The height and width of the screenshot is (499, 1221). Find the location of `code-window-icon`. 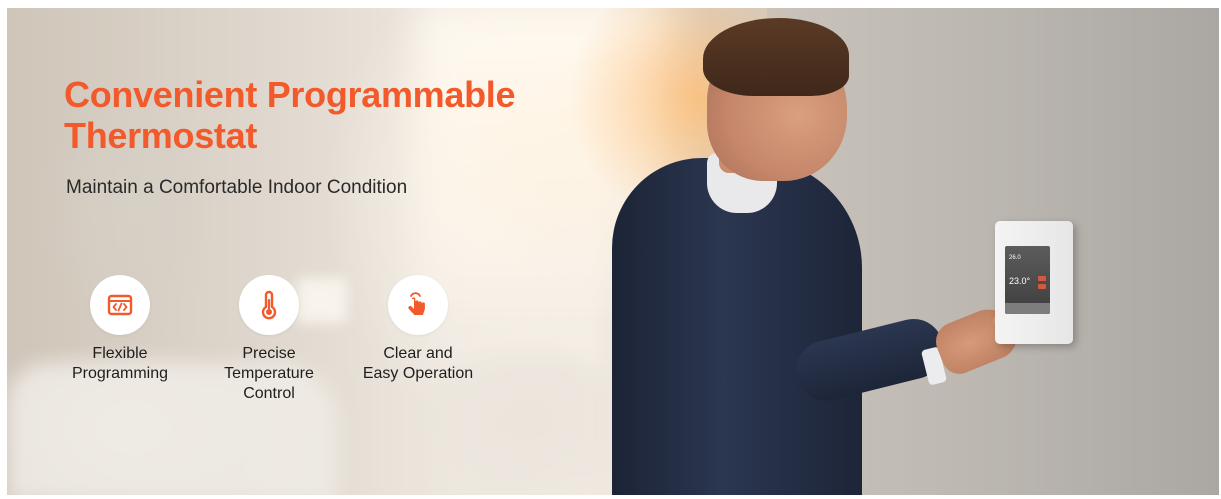

code-window-icon is located at coordinates (120, 305).